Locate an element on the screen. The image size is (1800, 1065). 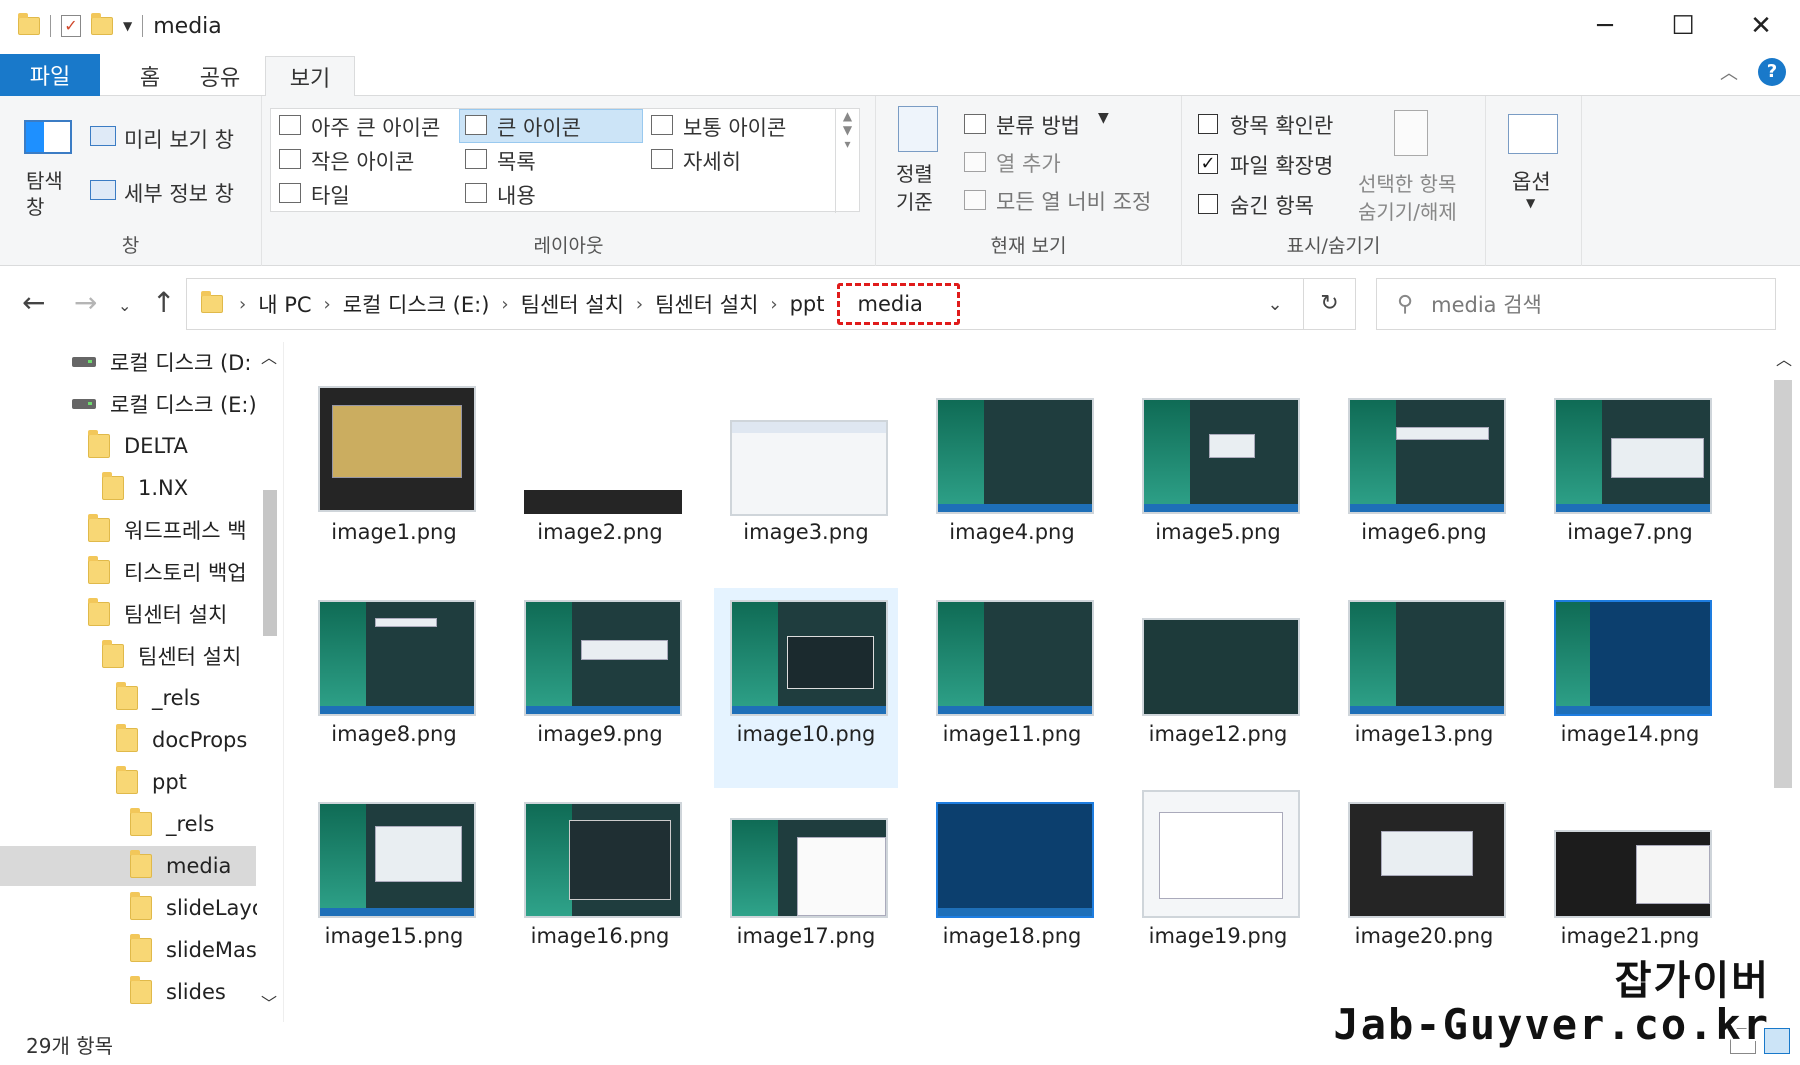
layout-content: 내용 is located at coordinates (516, 195).